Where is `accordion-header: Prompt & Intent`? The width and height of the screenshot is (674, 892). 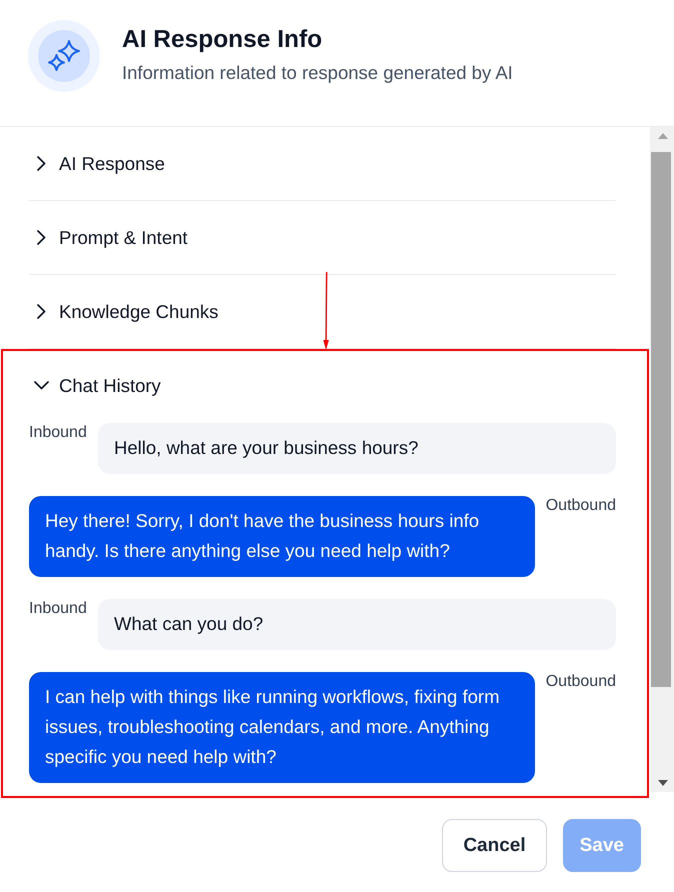 accordion-header: Prompt & Intent is located at coordinates (322, 237).